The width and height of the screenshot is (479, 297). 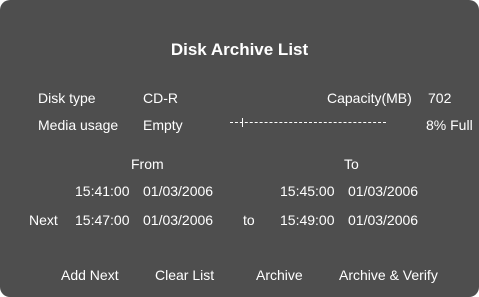 I want to click on add-next-button: Add Next, so click(x=90, y=275).